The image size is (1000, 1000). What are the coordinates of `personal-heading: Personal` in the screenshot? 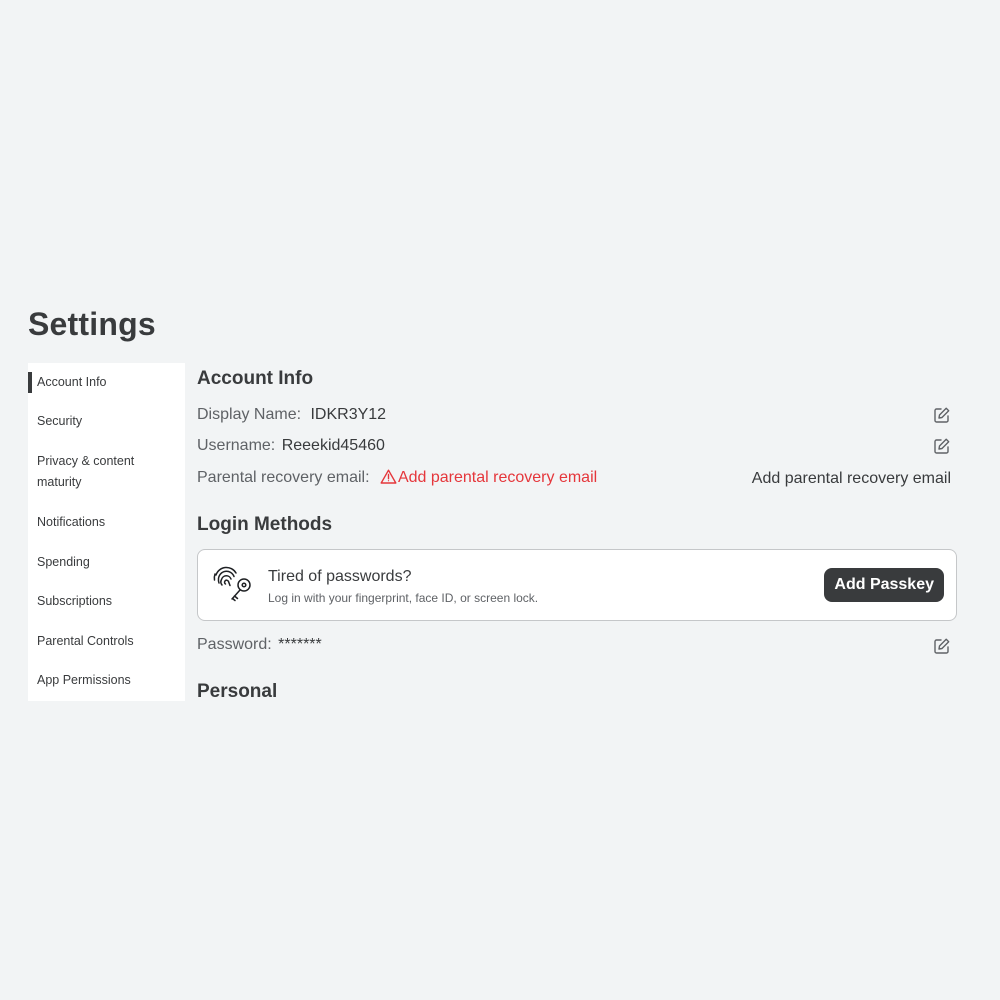 It's located at (237, 691).